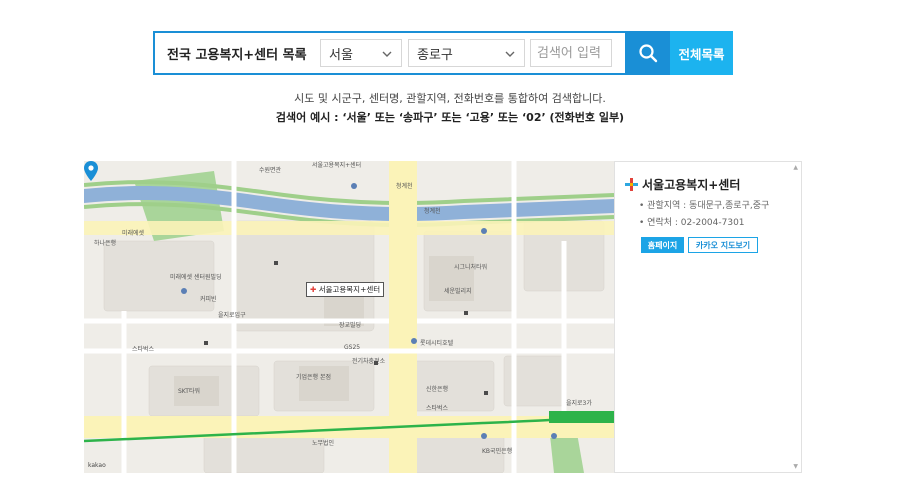 This screenshot has height=494, width=900. I want to click on homepage-button: 홈페이지, so click(662, 245).